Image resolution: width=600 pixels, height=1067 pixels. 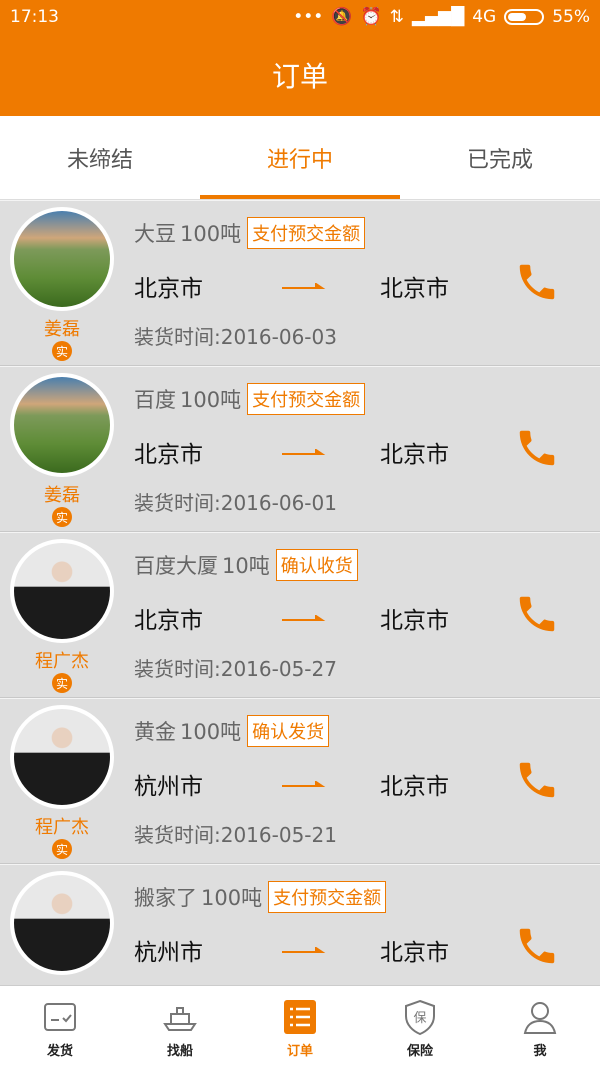 What do you see at coordinates (155, 732) in the screenshot?
I see `cargo-name: 黄金` at bounding box center [155, 732].